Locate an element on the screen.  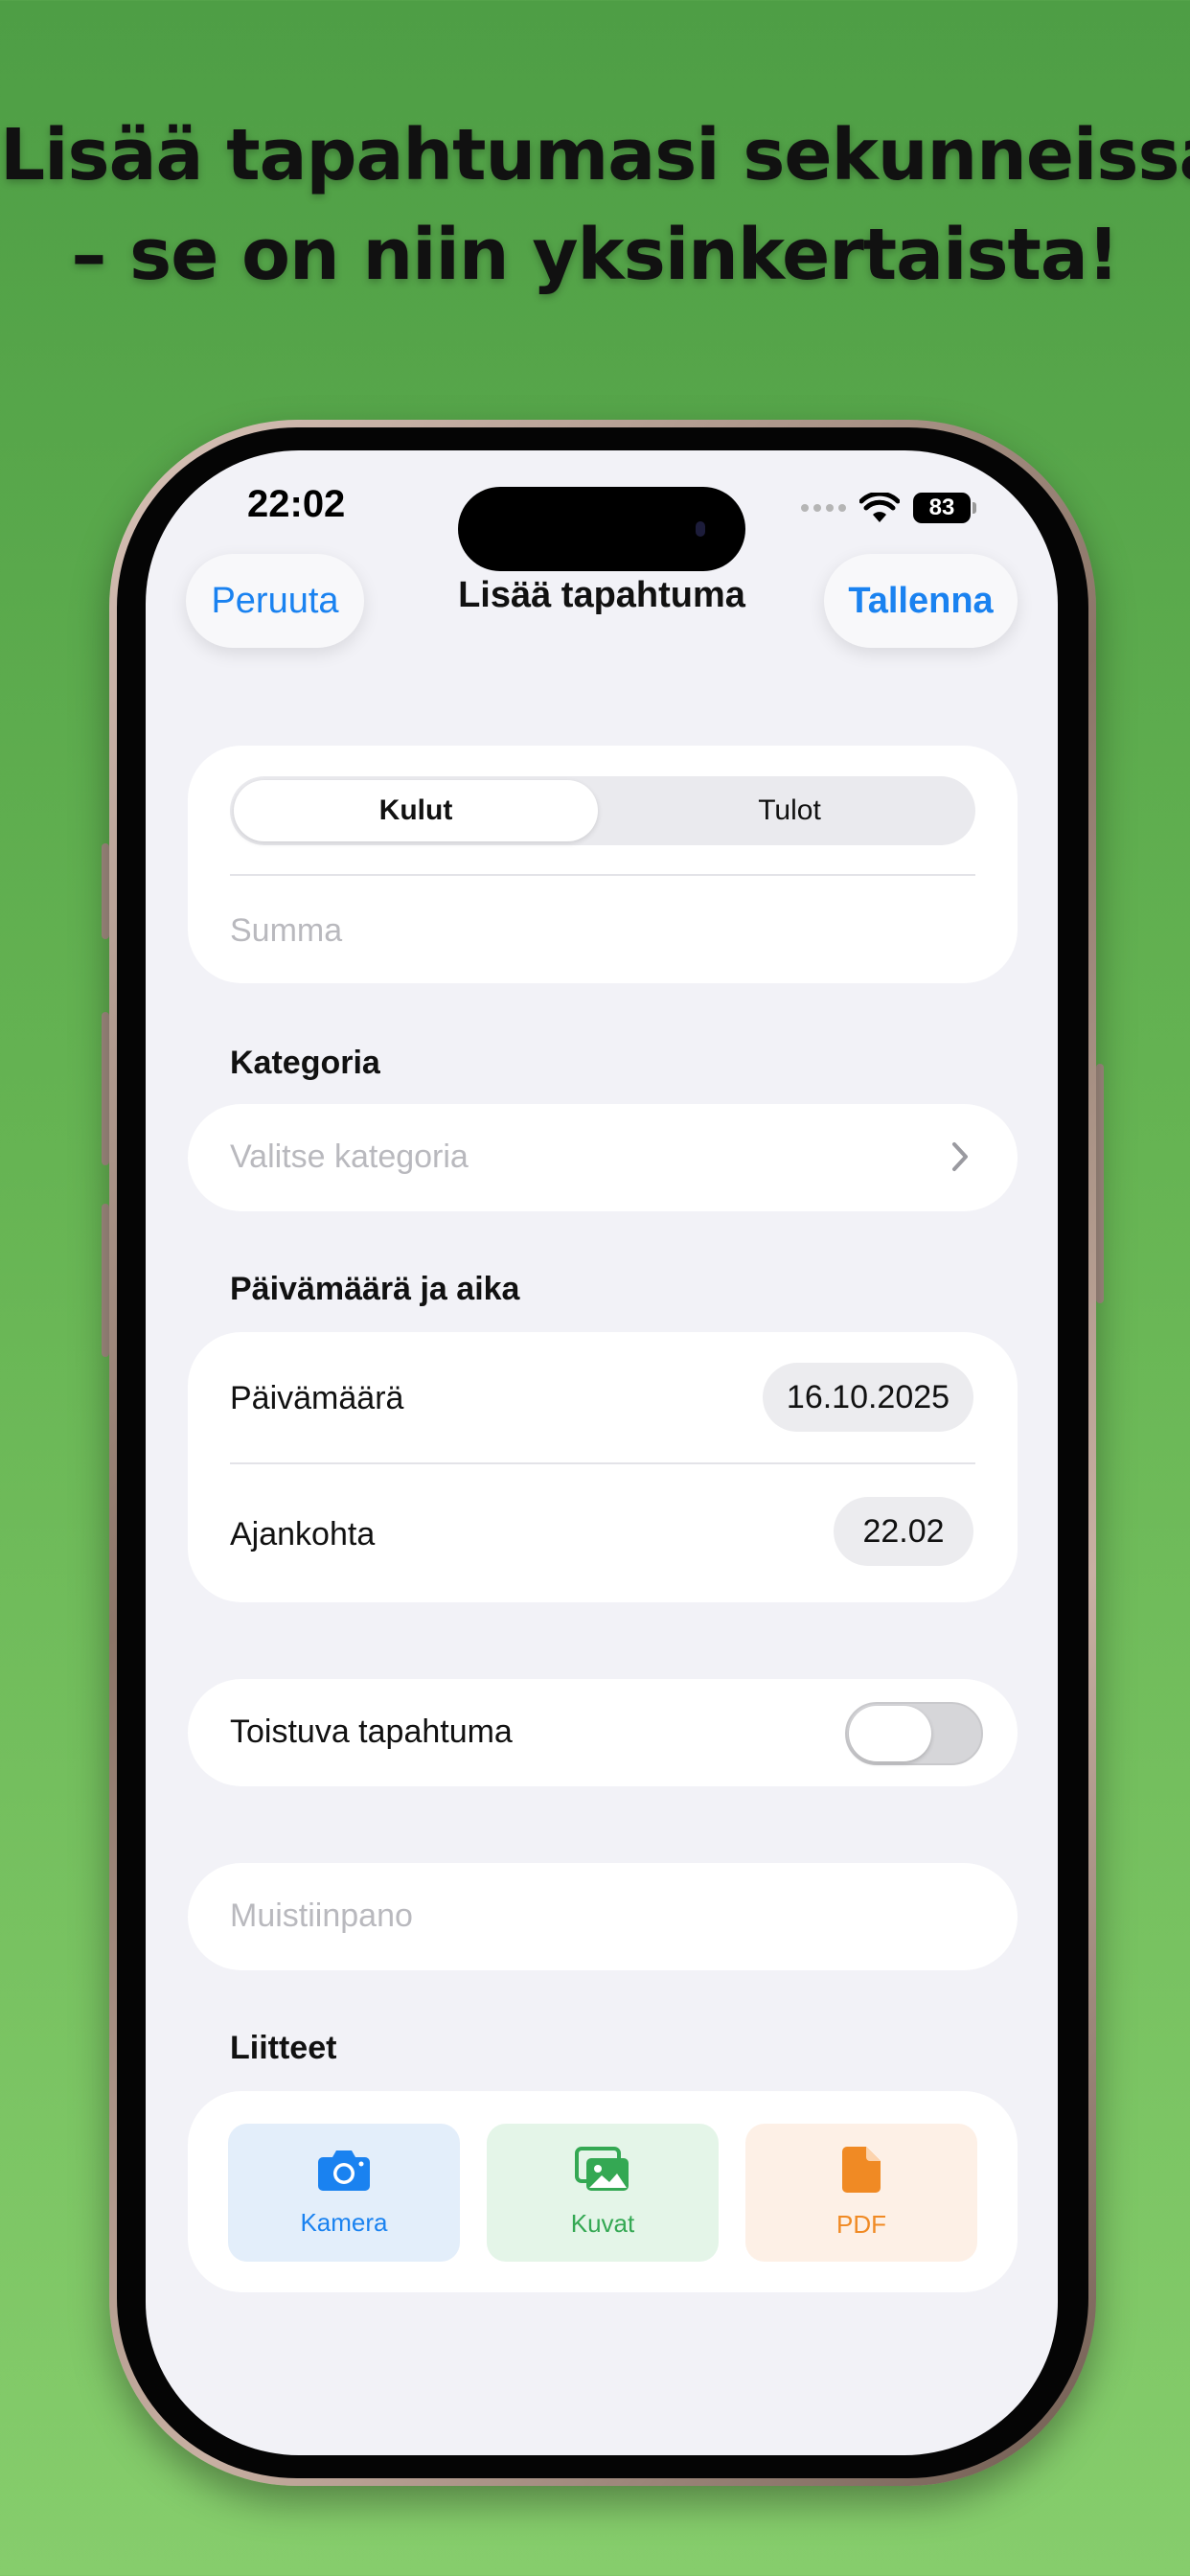
power-button is located at coordinates (1100, 1183).